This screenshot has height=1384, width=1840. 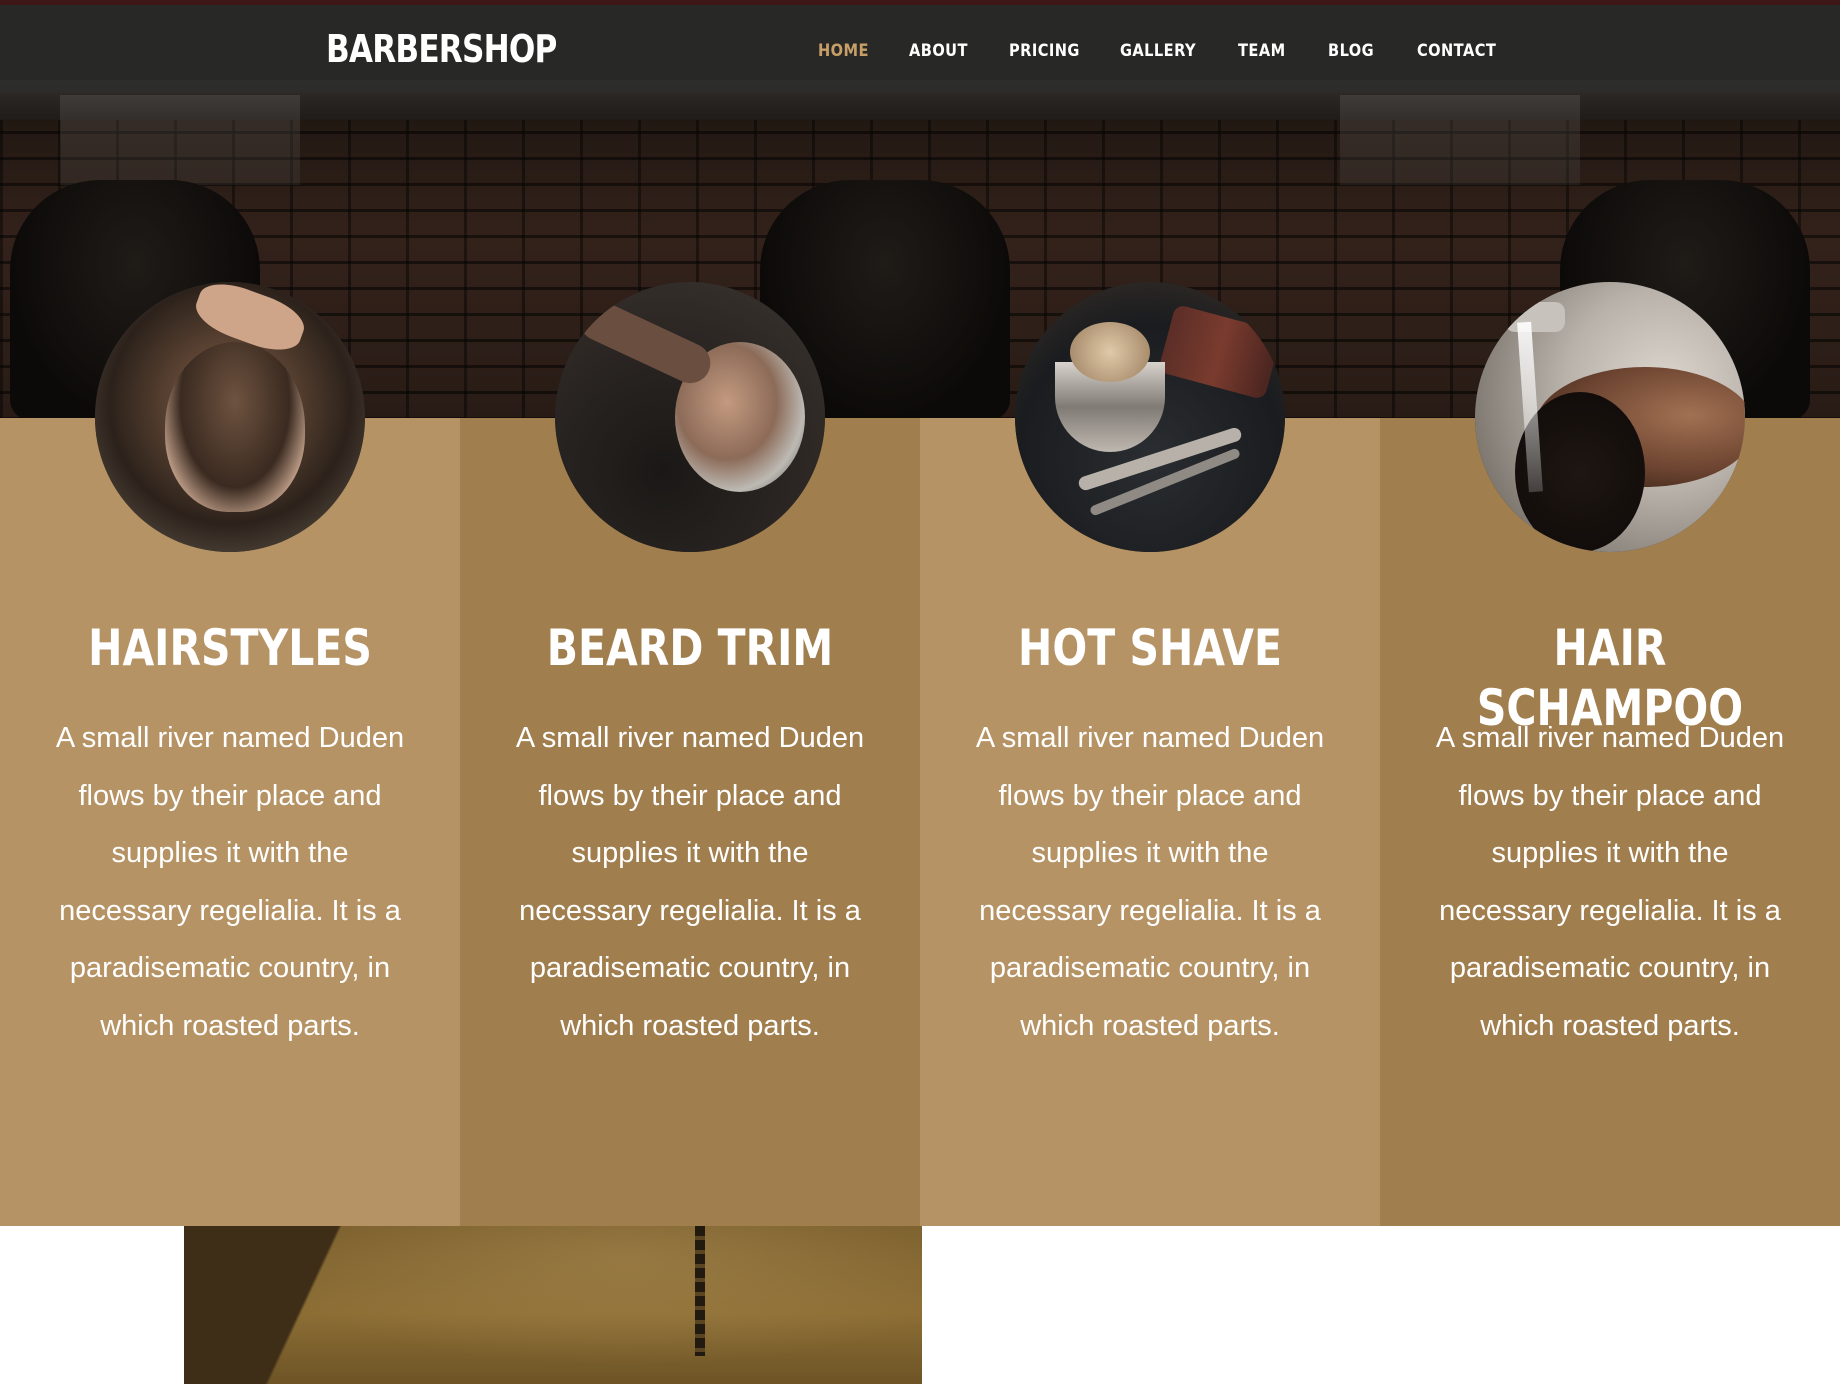 I want to click on service-title: BEARD TRIM, so click(x=690, y=648).